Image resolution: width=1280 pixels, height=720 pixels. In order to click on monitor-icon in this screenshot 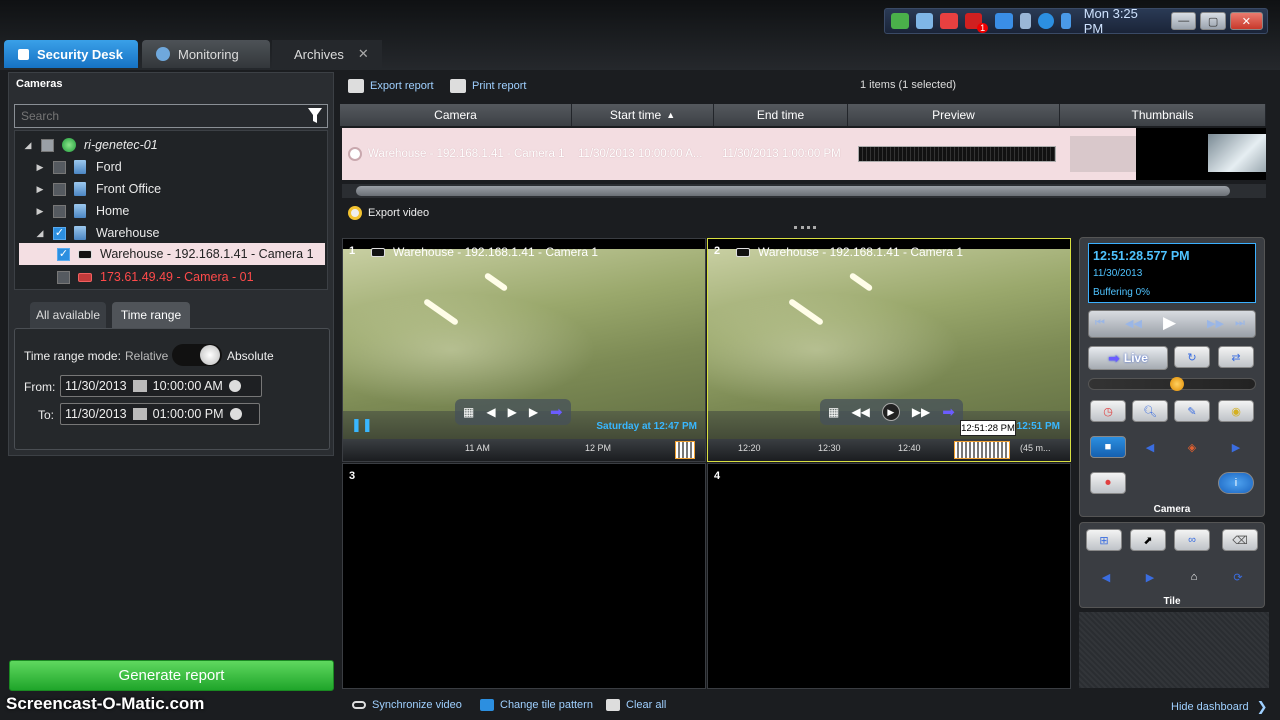, I will do `click(924, 21)`.